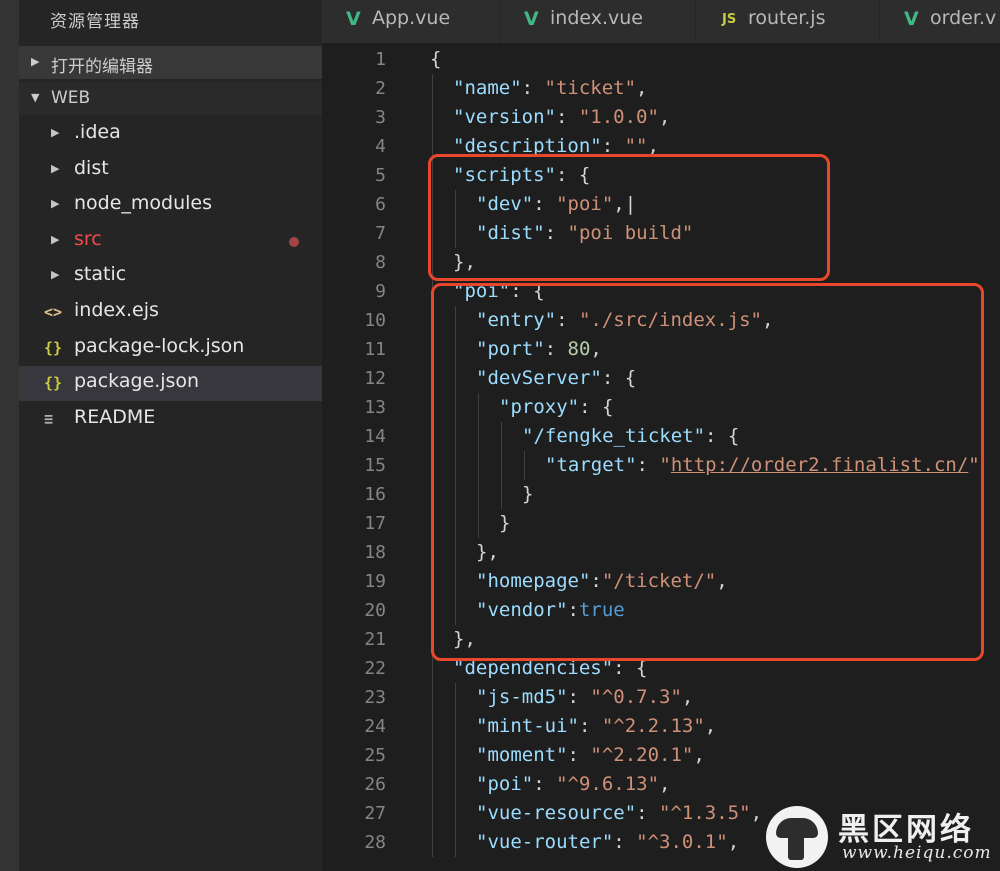 The width and height of the screenshot is (1000, 871). I want to click on code-line: 26 "poi": "^9.6.13",, so click(661, 784).